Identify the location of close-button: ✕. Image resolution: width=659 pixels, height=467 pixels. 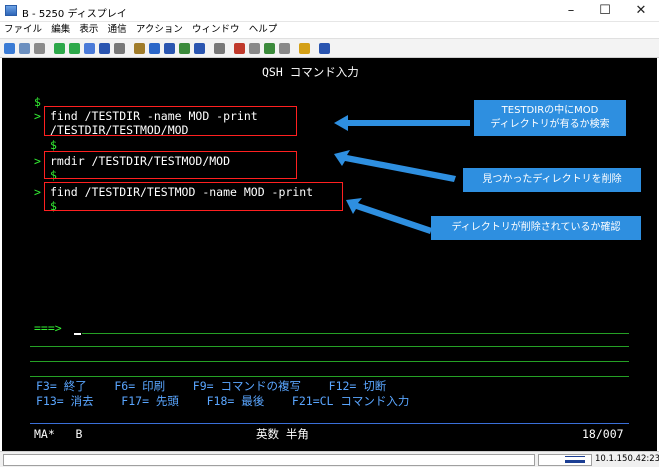
(640, 11).